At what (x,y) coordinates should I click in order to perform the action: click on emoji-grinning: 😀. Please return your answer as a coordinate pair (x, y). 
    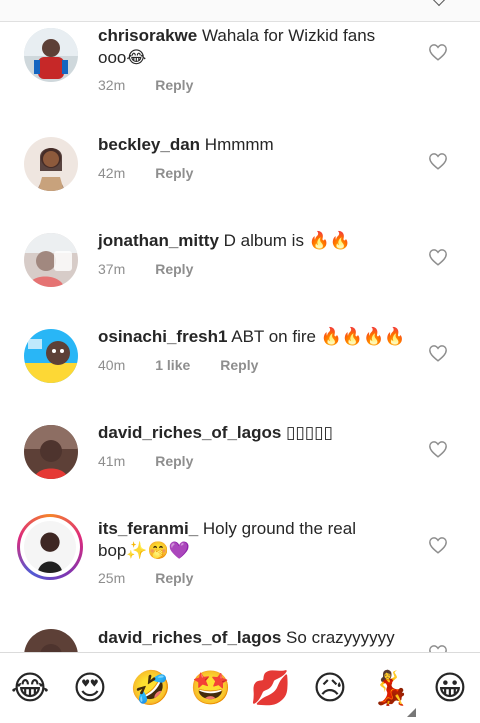
    Looking at the image, I should click on (450, 688).